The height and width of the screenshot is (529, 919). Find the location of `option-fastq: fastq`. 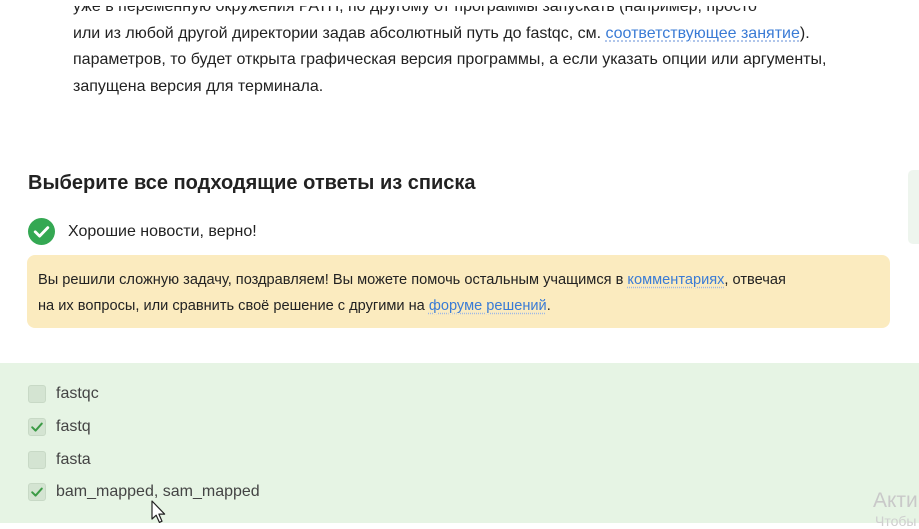

option-fastq: fastq is located at coordinates (59, 427).